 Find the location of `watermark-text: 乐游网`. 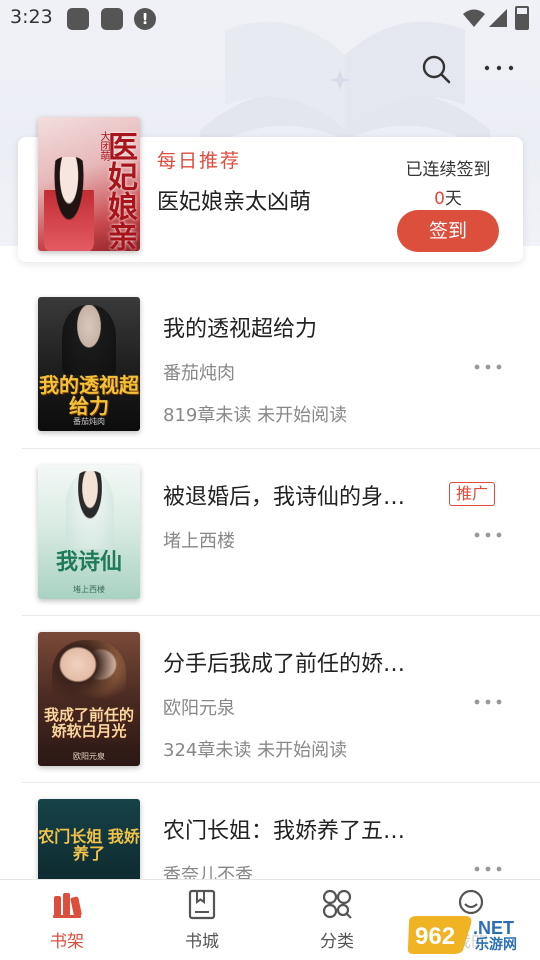

watermark-text: 乐游网 is located at coordinates (496, 945).